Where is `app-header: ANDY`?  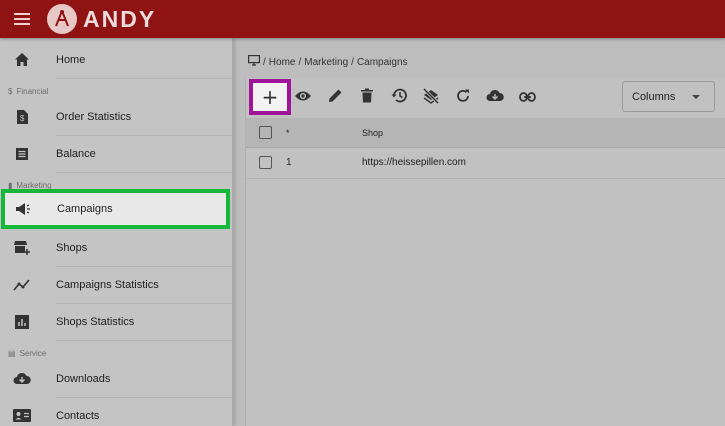
app-header: ANDY is located at coordinates (362, 19).